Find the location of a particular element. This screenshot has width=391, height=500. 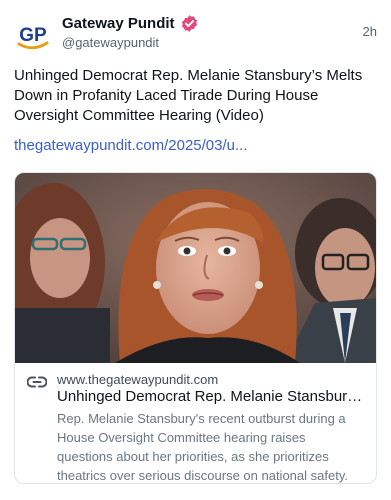

post-timestamp: 2h is located at coordinates (370, 31).